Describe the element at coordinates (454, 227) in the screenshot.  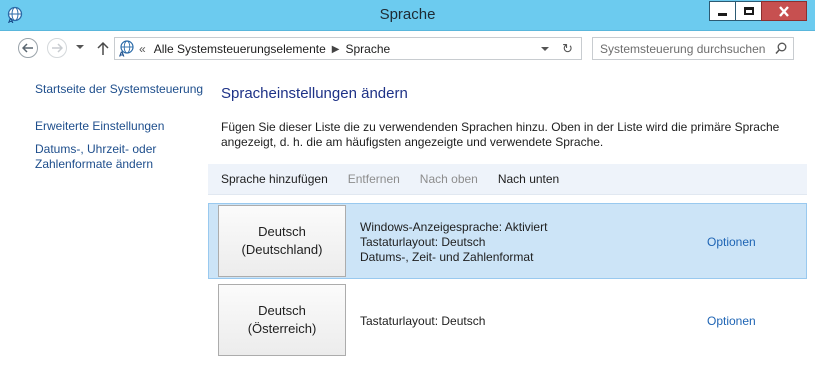
I see `display-language-status: Windows-Anzeigesprache: Aktiviert` at that location.